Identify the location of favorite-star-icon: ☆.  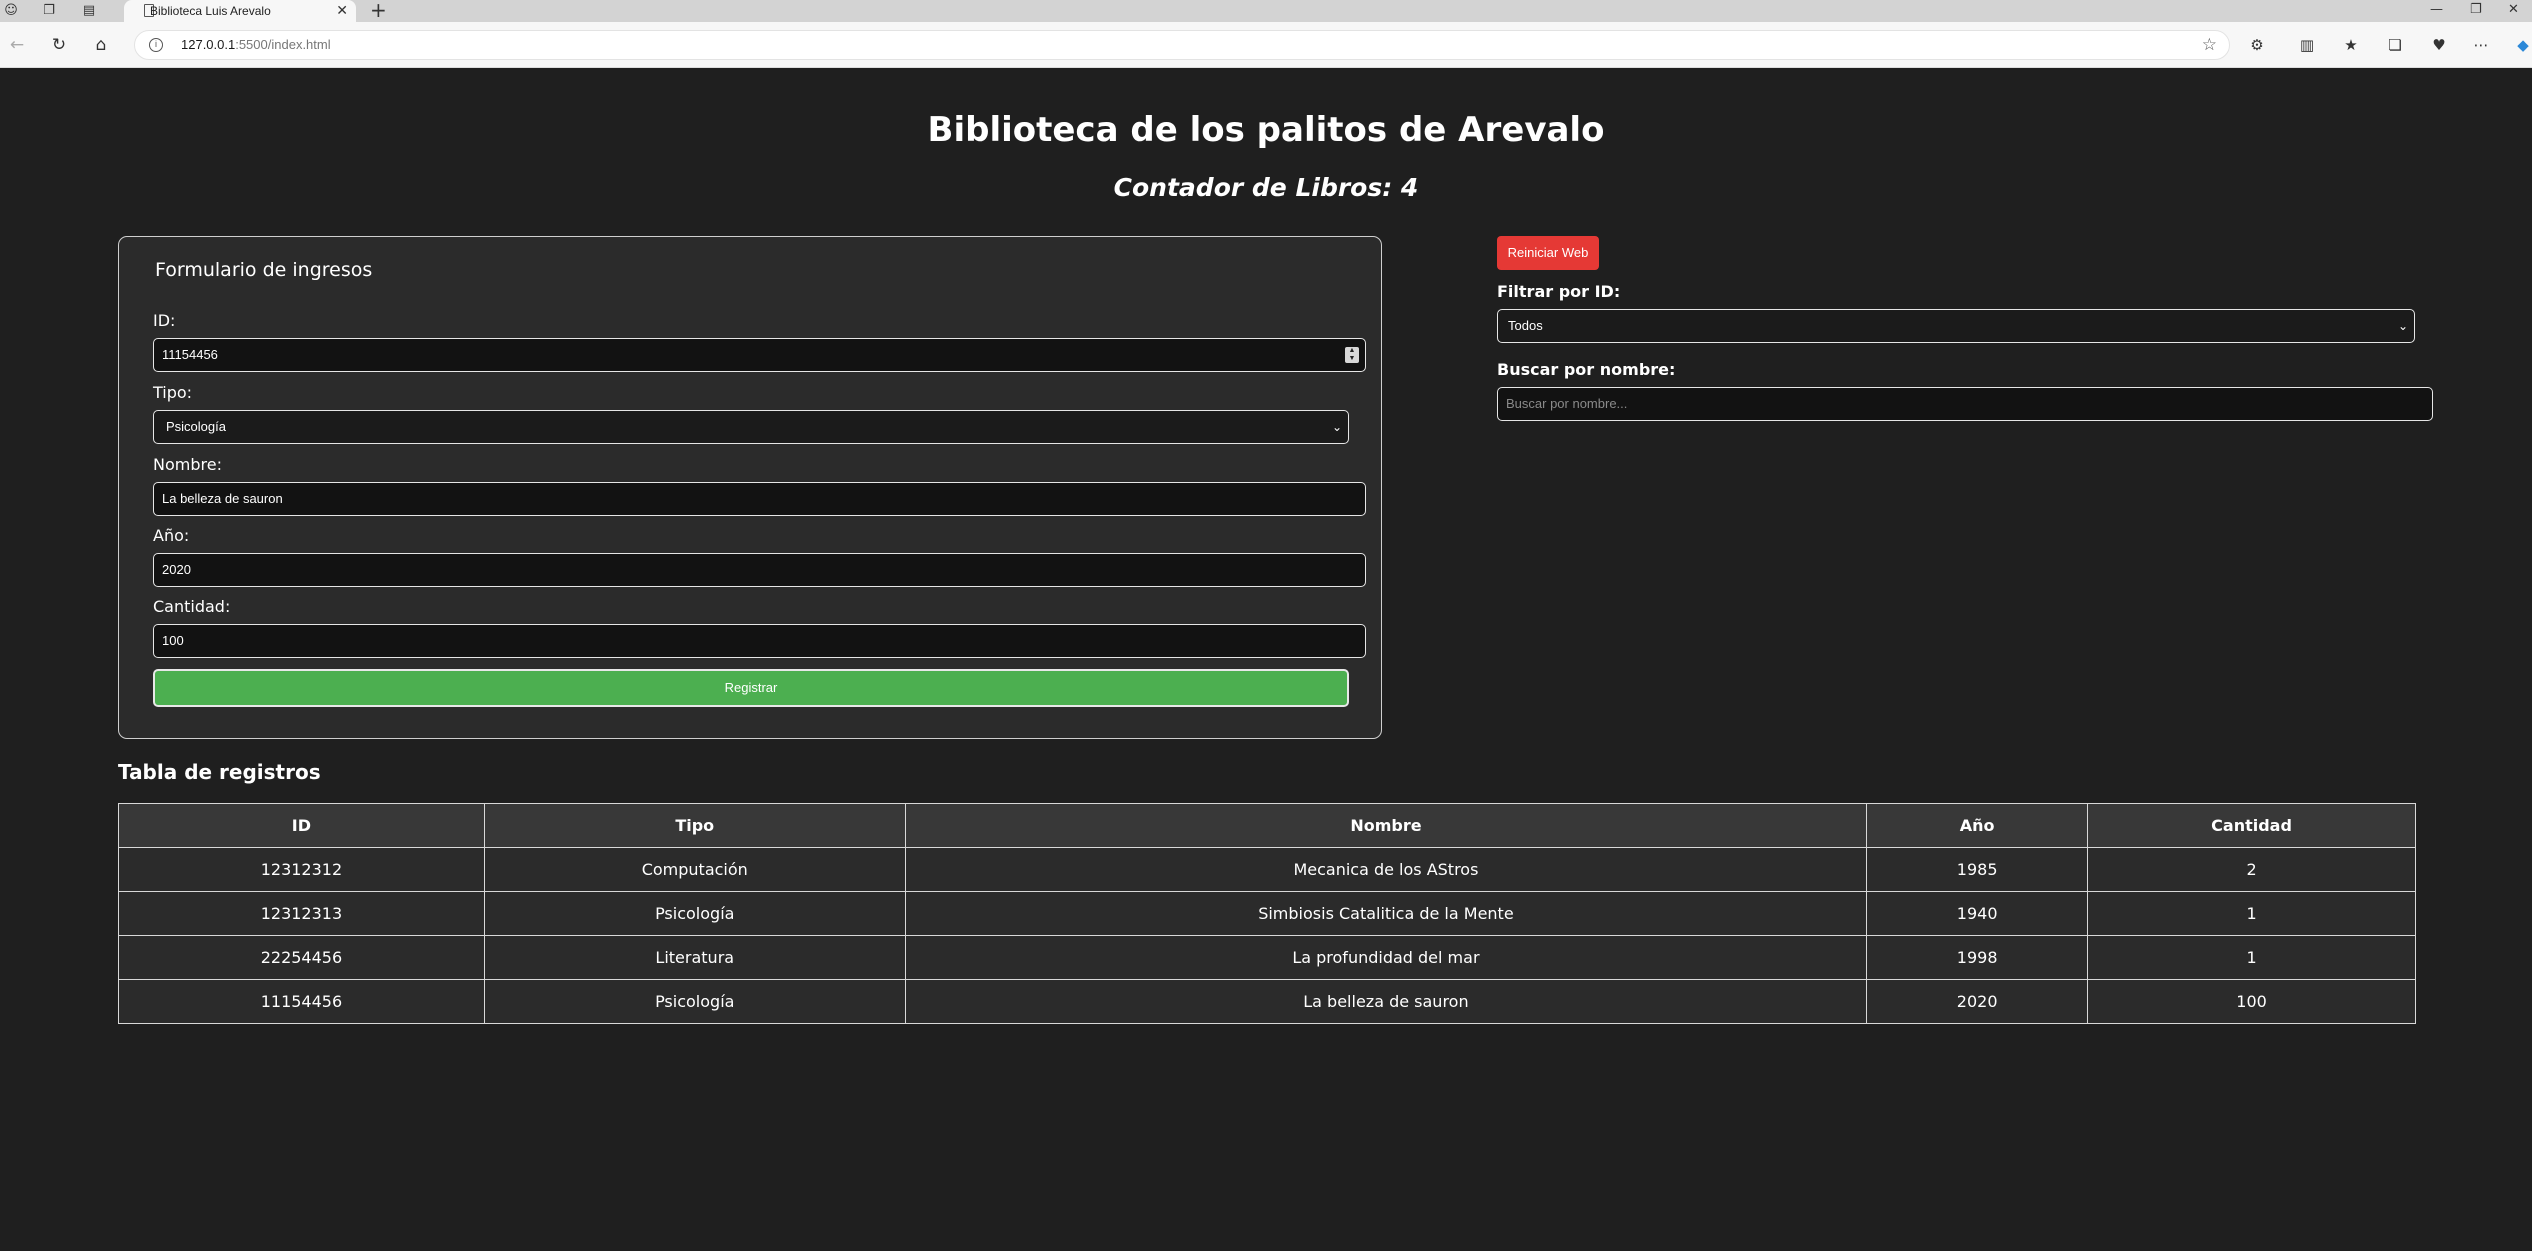
(2209, 45).